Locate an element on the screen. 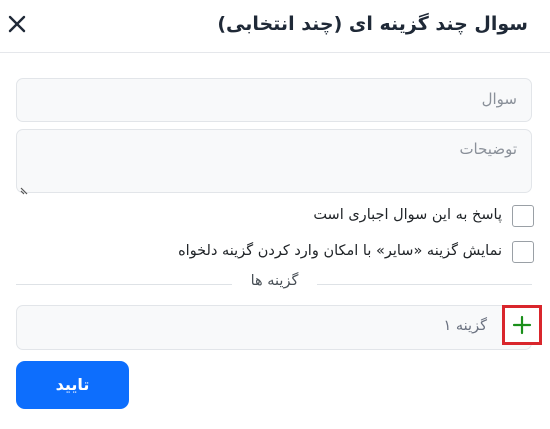 The width and height of the screenshot is (550, 429). option-1-input: گزینه ۱ is located at coordinates (274, 327).